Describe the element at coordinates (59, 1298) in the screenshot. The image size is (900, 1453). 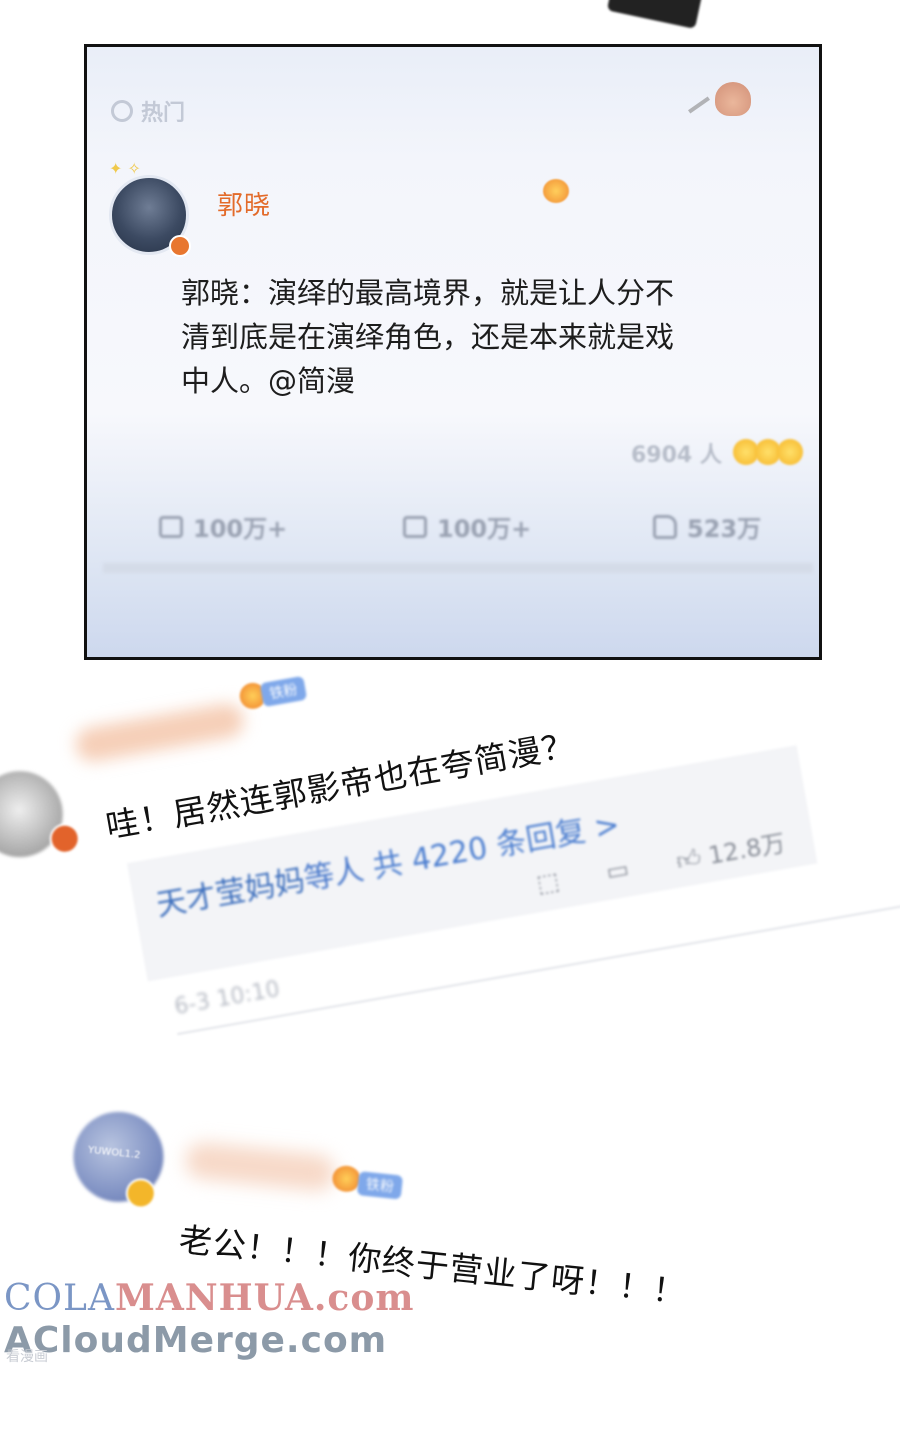
I see `watermark-cola: COLA` at that location.